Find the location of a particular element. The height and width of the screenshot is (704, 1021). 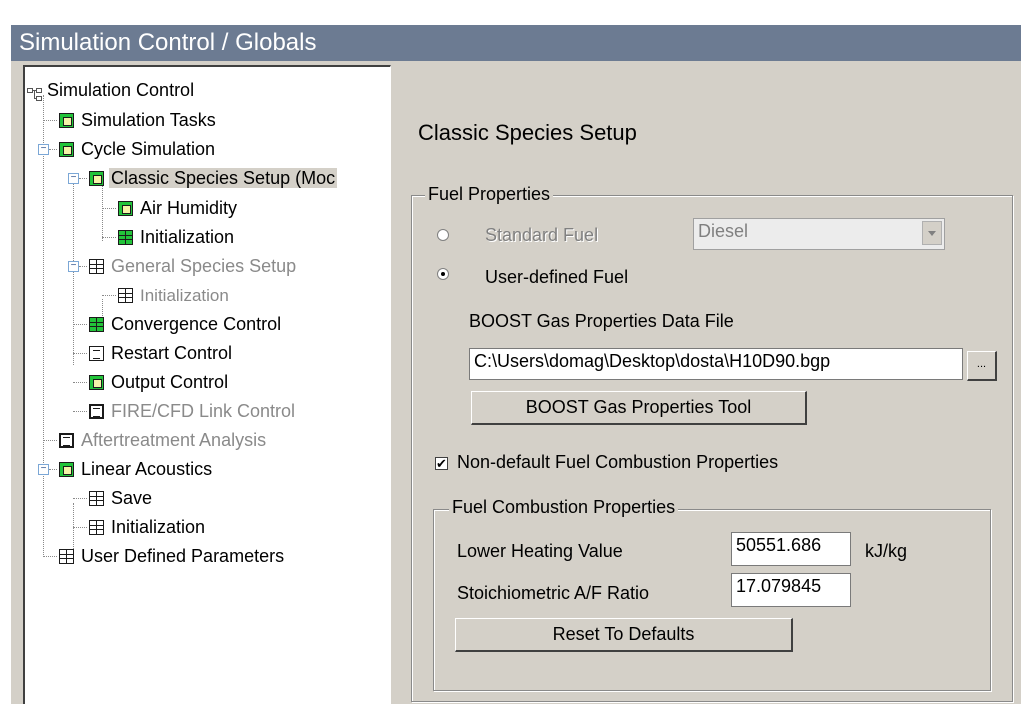

tree-item-convergence-control: Convergence Control is located at coordinates (186, 324).